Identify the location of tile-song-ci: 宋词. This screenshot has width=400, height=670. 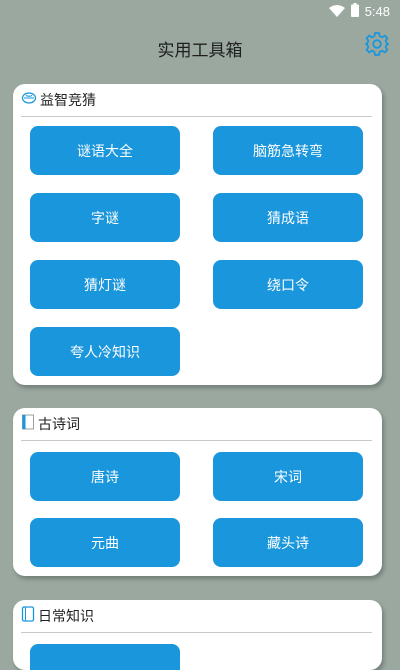
(288, 476).